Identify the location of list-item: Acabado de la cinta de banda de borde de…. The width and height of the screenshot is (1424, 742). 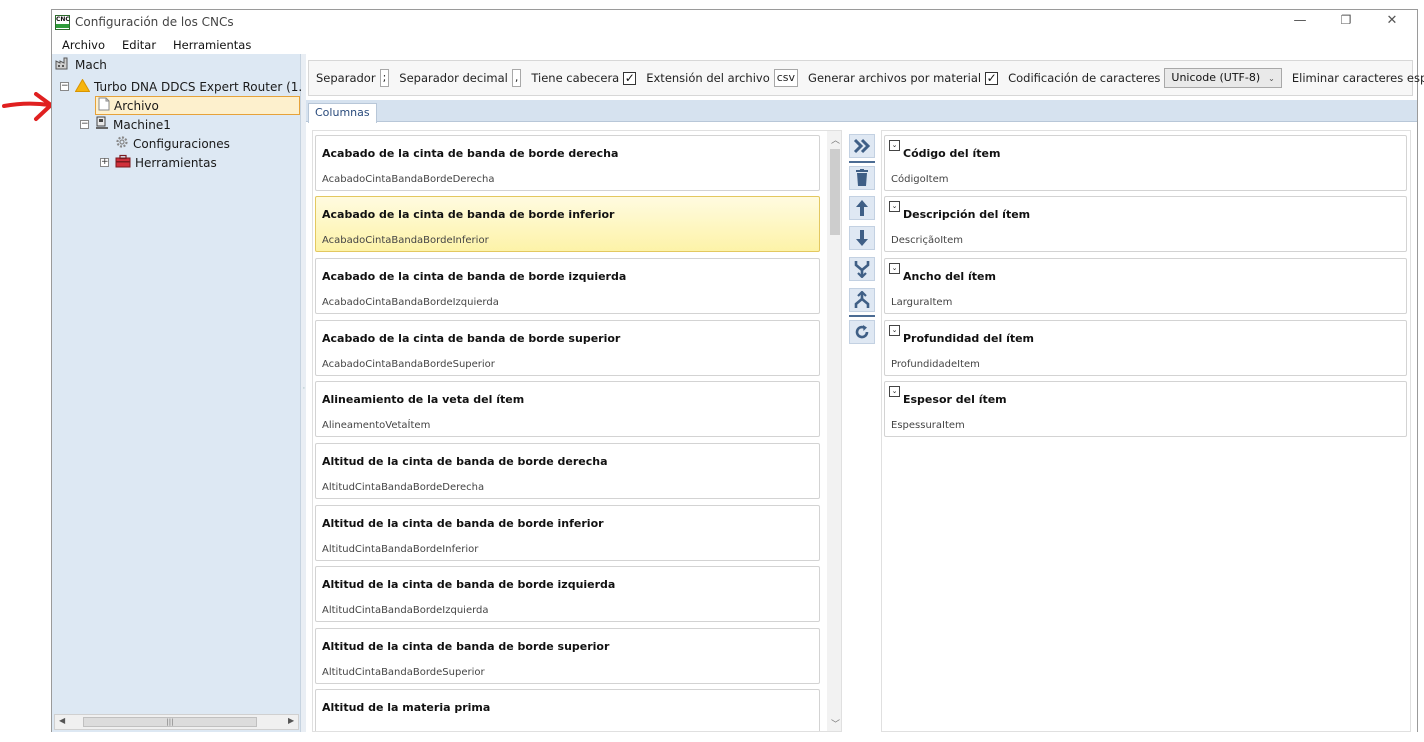
(567, 163).